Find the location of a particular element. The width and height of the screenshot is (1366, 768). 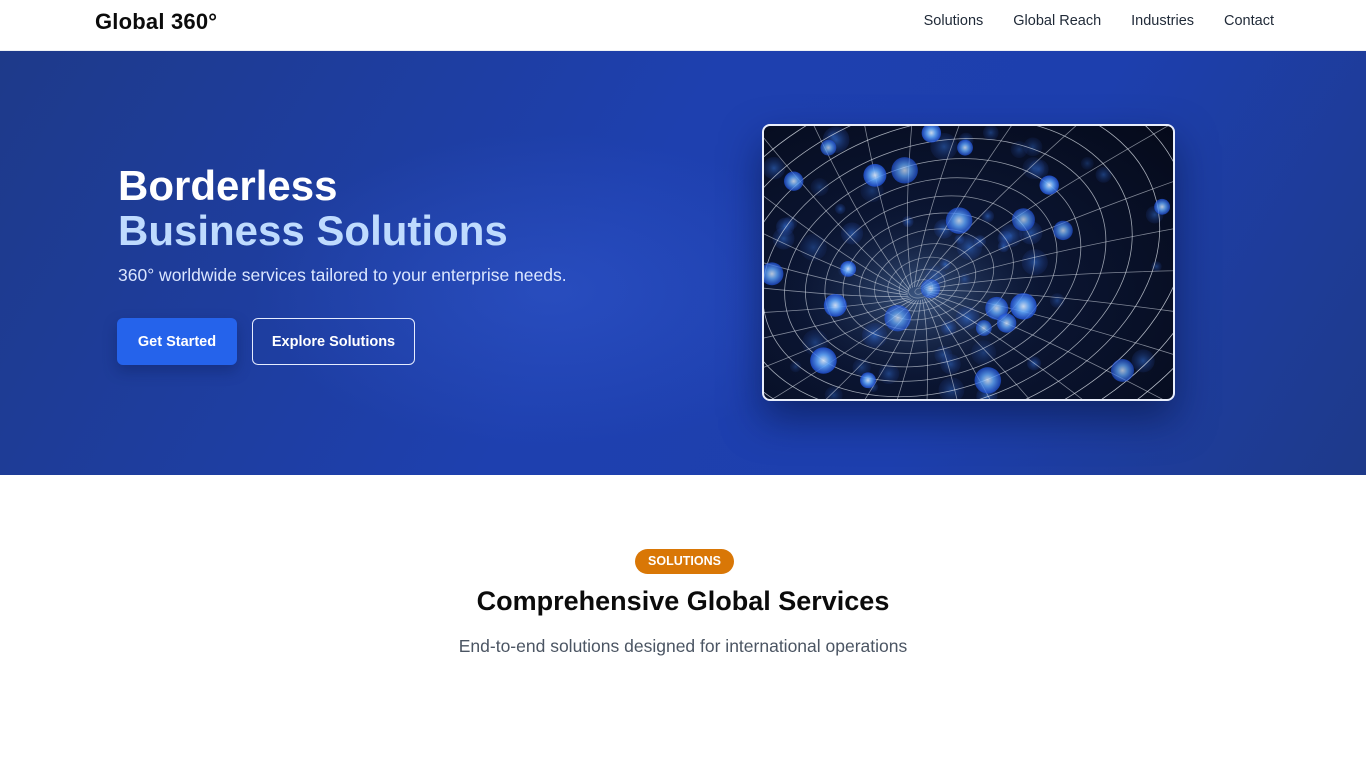

section-title: Comprehensive Global Services is located at coordinates (683, 601).